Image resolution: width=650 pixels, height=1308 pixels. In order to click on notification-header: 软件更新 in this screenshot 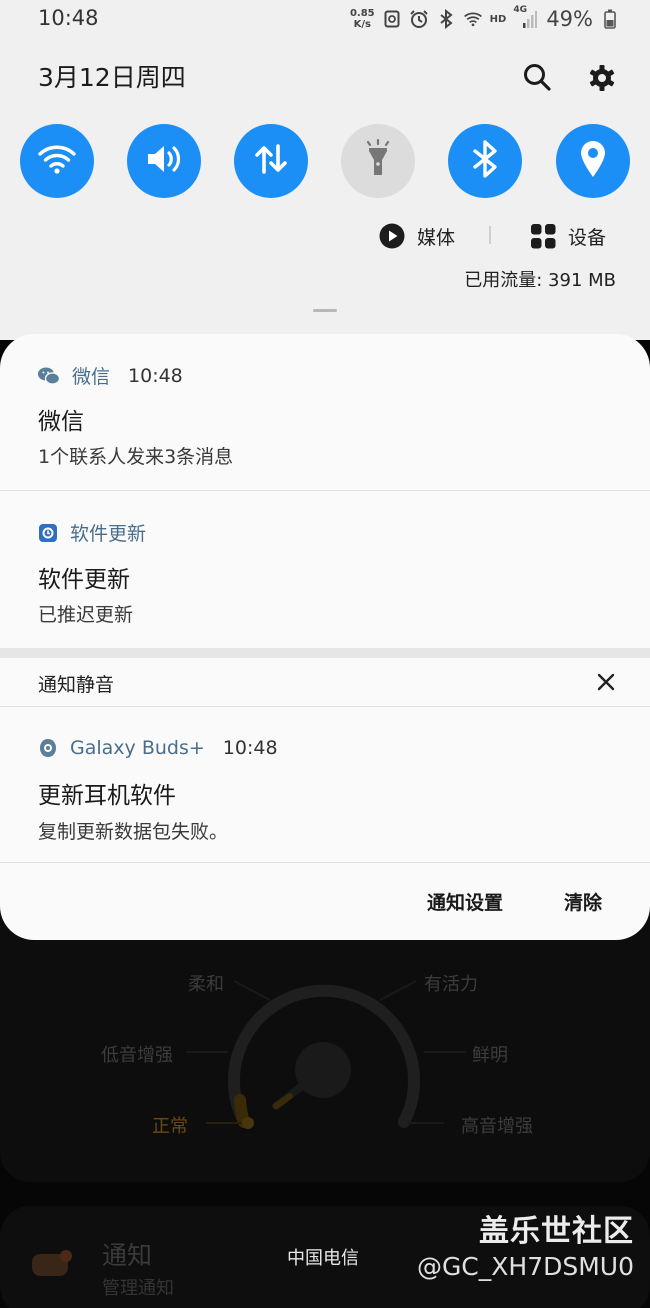, I will do `click(92, 532)`.